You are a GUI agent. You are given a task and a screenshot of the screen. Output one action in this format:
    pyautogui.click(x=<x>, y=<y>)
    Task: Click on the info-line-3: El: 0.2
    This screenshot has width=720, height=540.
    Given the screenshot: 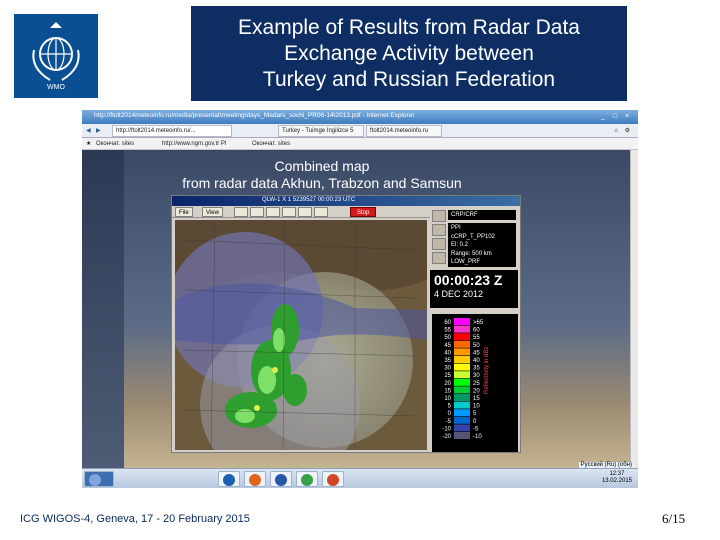 What is the action you would take?
    pyautogui.click(x=460, y=245)
    